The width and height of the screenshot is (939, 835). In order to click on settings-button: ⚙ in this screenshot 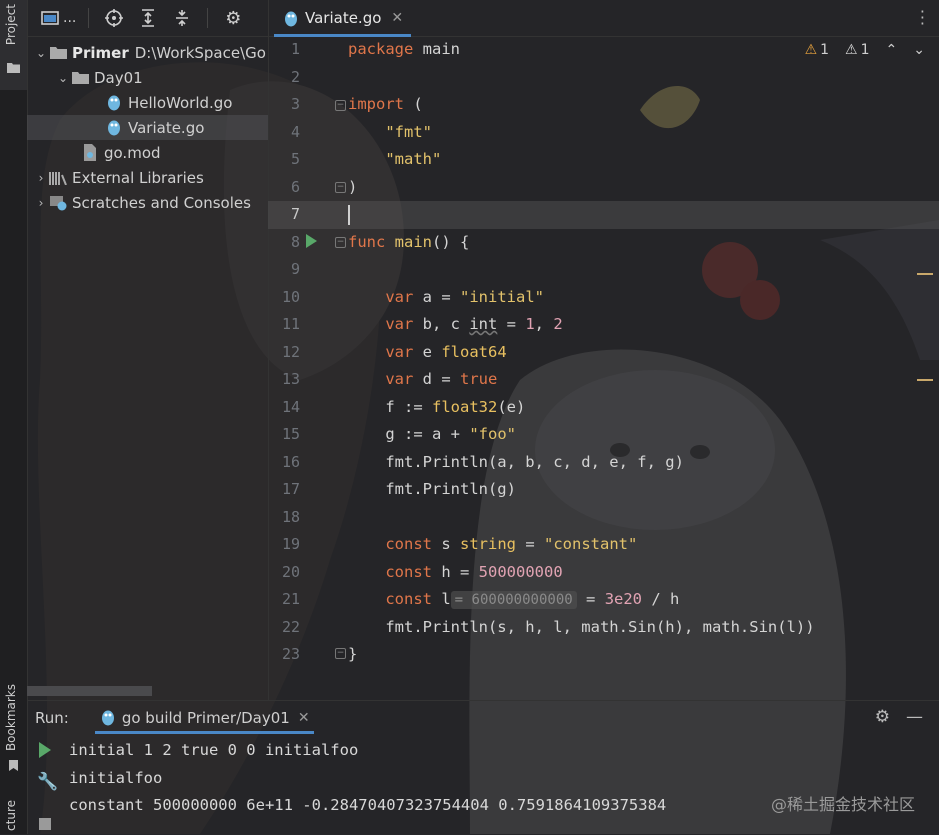, I will do `click(233, 18)`.